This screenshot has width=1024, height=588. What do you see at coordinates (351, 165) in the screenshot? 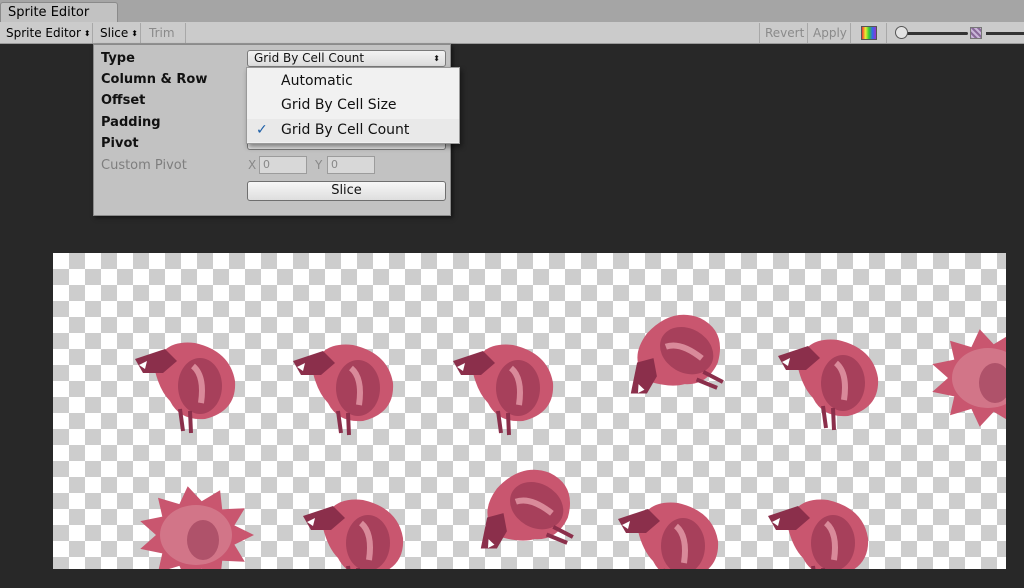
I see `custom-pivot-y-input: 0` at bounding box center [351, 165].